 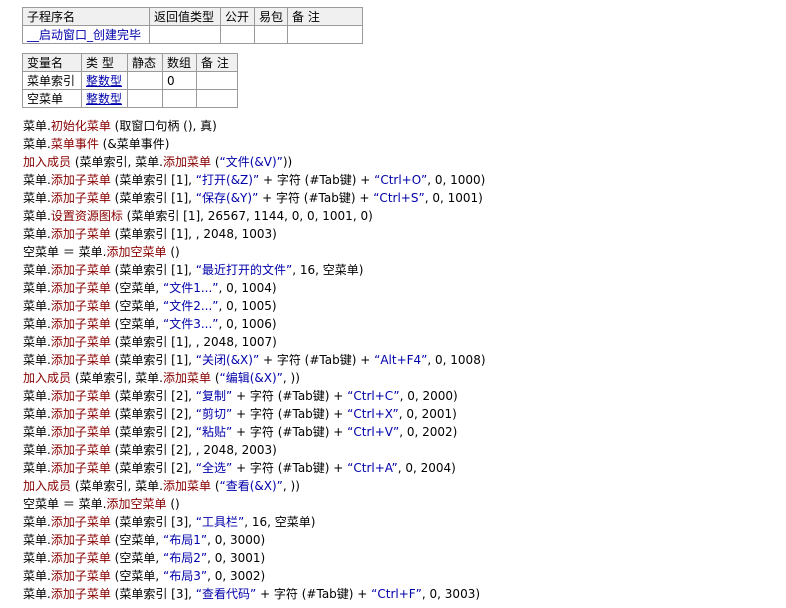 What do you see at coordinates (254, 144) in the screenshot?
I see `code-line: 菜单.菜单事件 (&菜单事件)` at bounding box center [254, 144].